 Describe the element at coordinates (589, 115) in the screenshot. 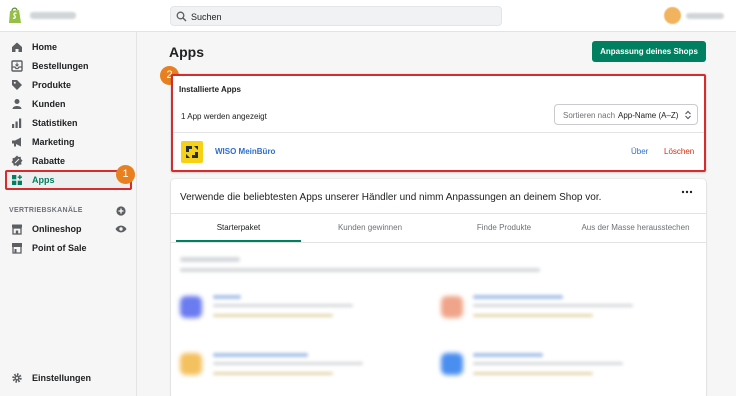

I see `sort-label: Sortieren nach` at that location.